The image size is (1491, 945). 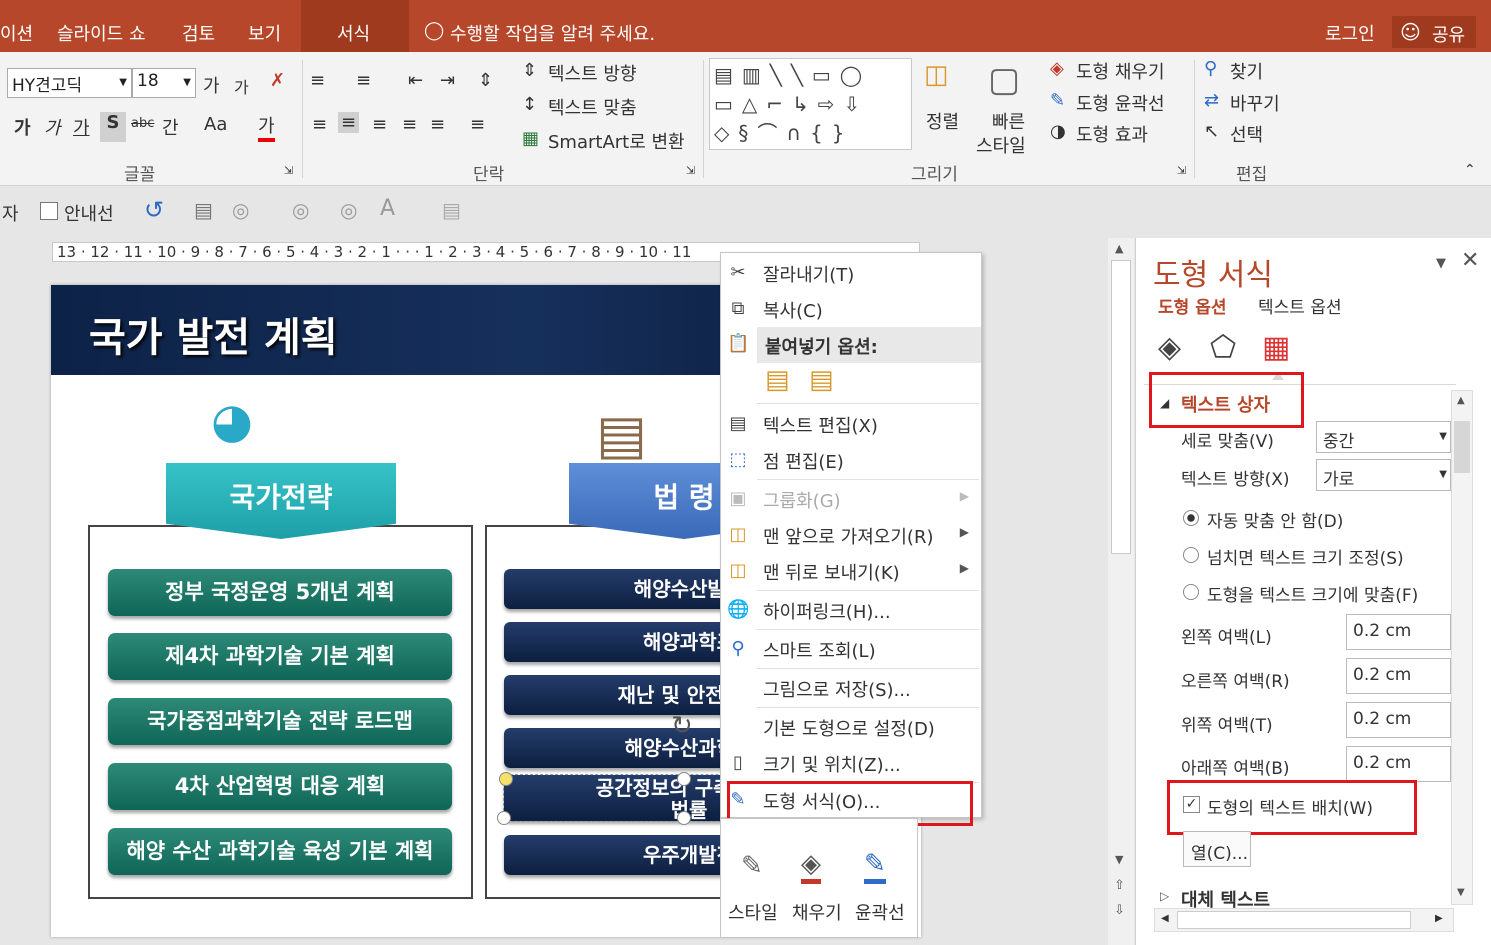 I want to click on shape-fill-button: 도형 채우기, so click(x=1120, y=71).